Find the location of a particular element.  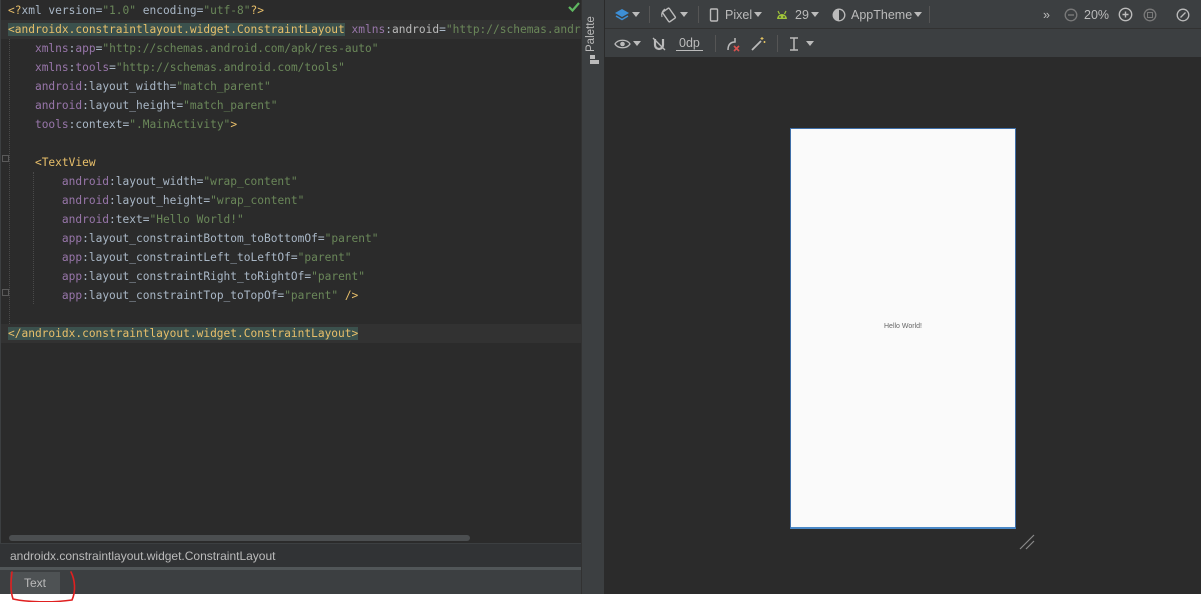

theme-label: AppTheme is located at coordinates (882, 14).